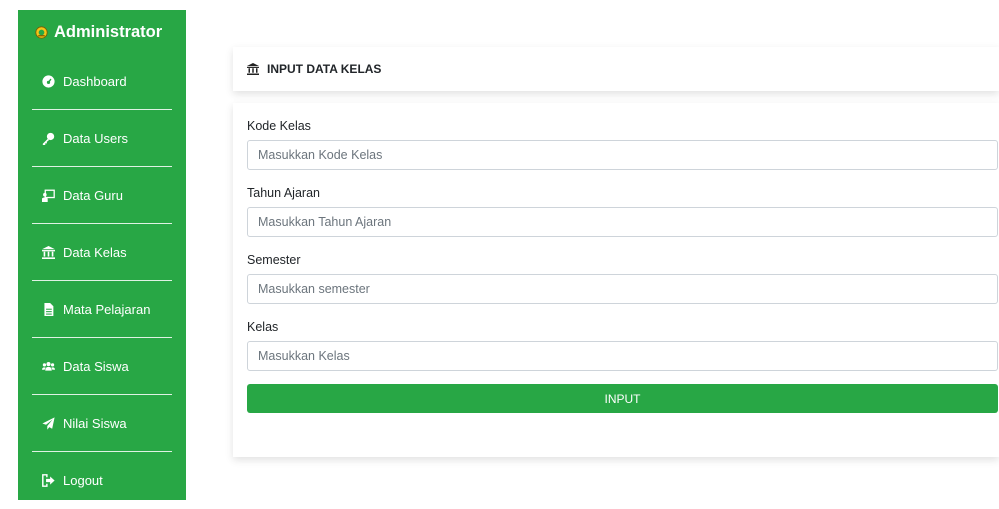  I want to click on sidebar-item-data-siswa: Data Siswa, so click(102, 366).